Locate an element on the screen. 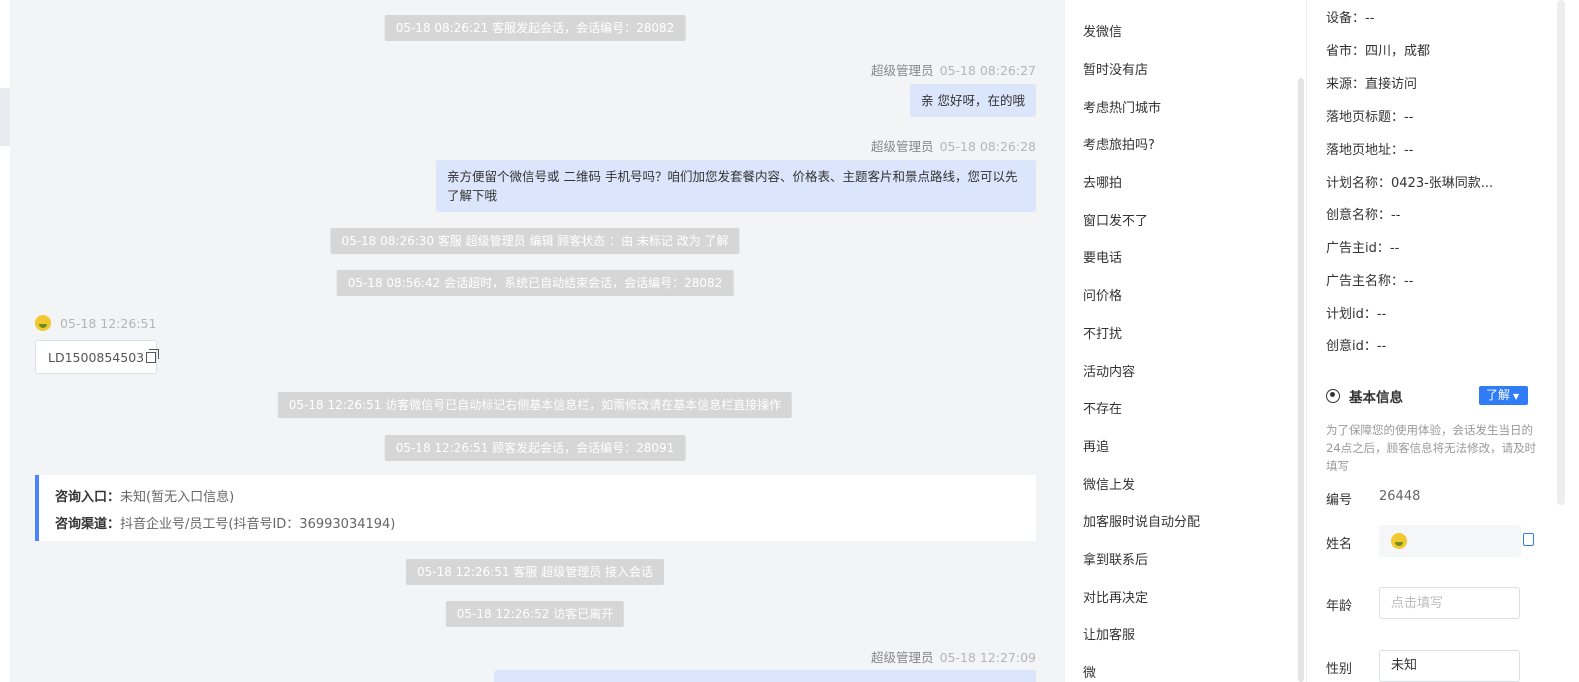  system-message: 05-18 12:26:52 访客已离开 is located at coordinates (535, 614).